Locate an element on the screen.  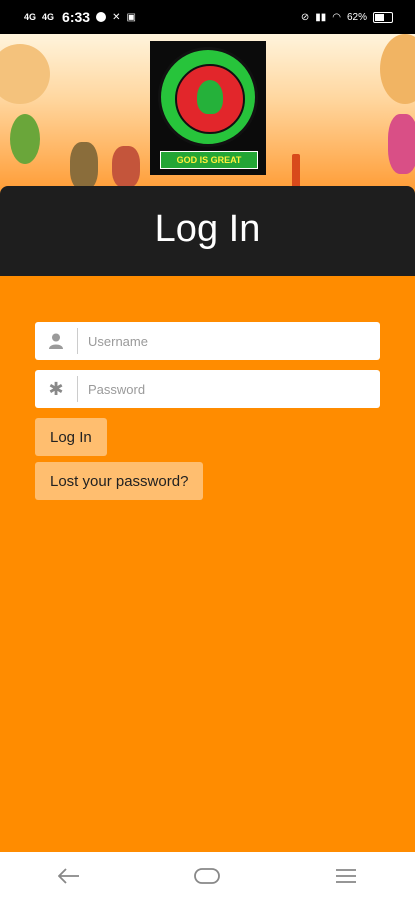
login-title-bar: Log In is located at coordinates (207, 231).